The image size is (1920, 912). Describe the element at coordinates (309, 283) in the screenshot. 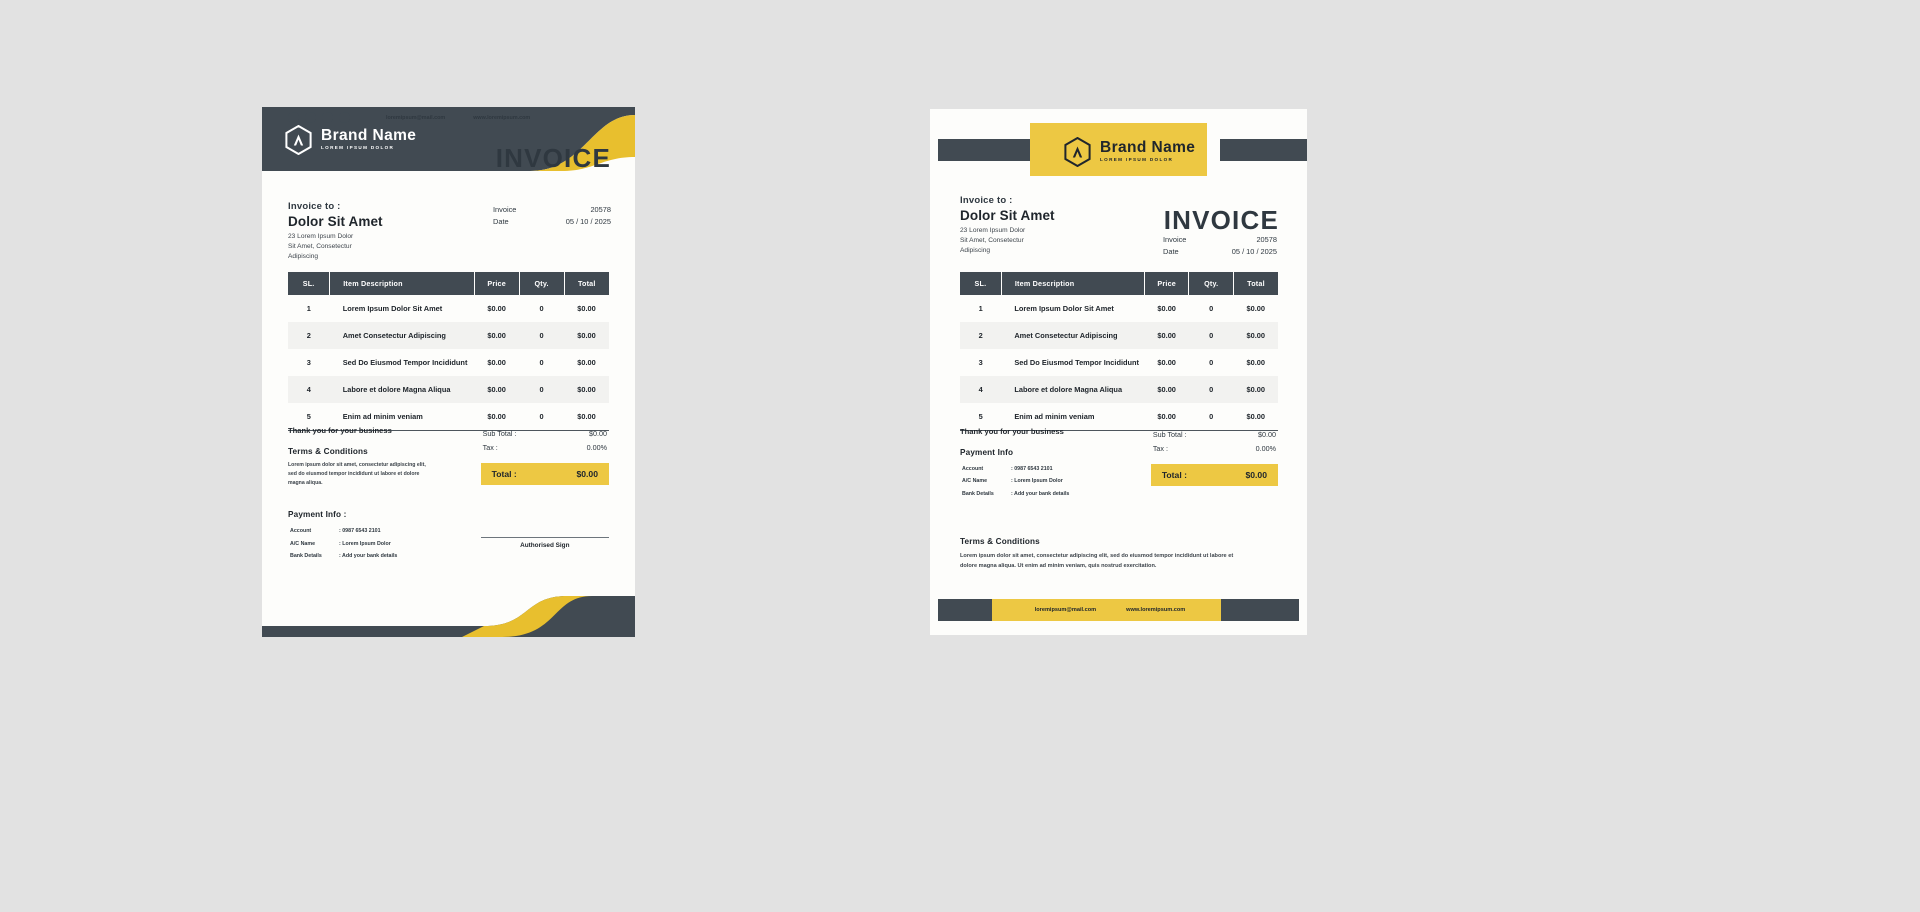

I see `col-sl: SL.` at that location.